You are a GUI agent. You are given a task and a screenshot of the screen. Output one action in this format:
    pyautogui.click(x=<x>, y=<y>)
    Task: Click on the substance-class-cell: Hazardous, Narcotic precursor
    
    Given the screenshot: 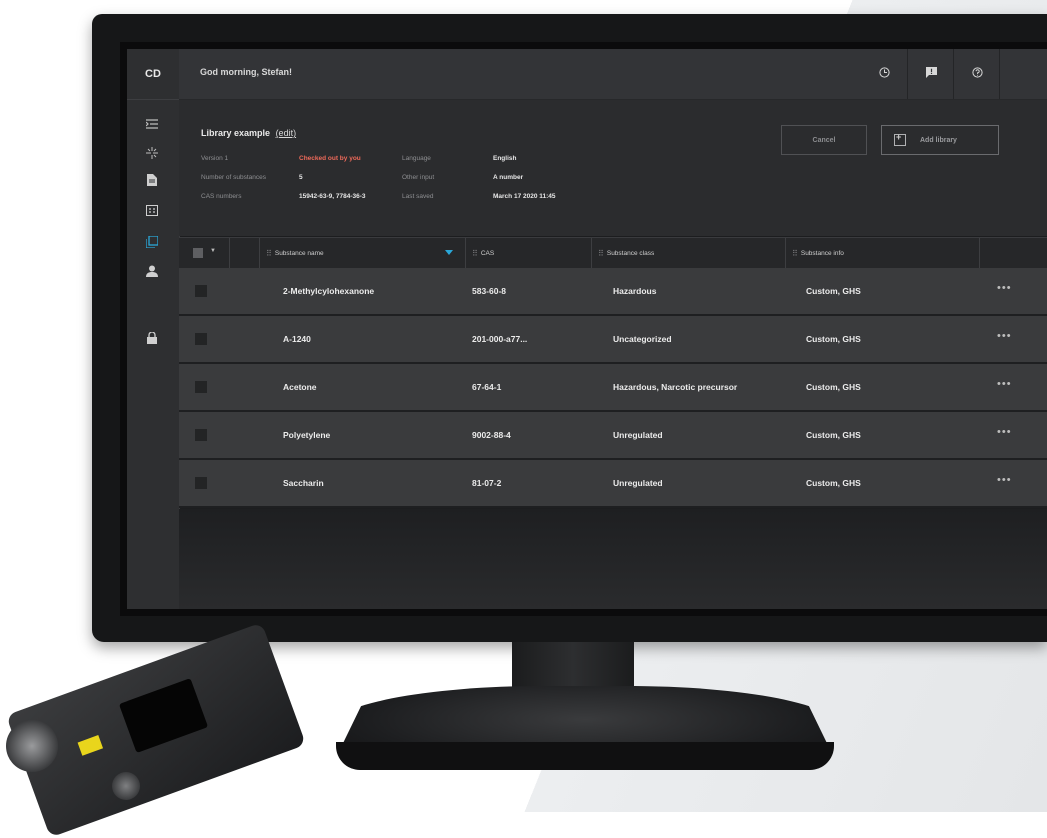 What is the action you would take?
    pyautogui.click(x=675, y=387)
    